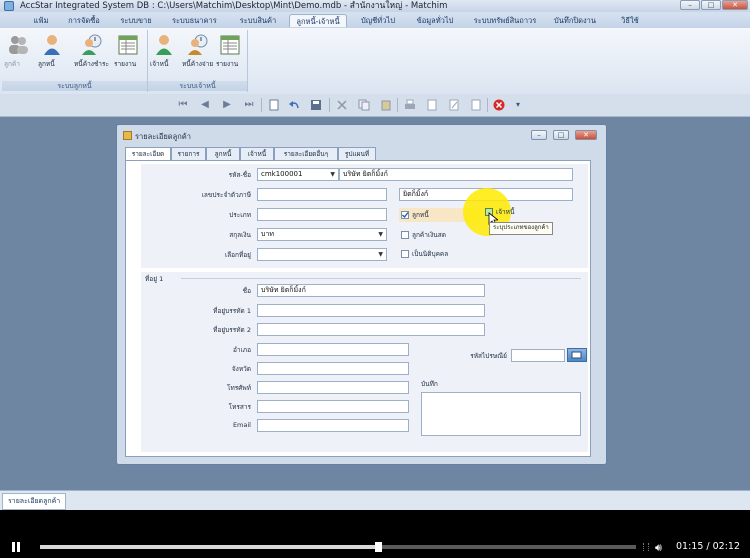 This screenshot has width=750, height=558. What do you see at coordinates (646, 547) in the screenshot?
I see `grip-icon` at bounding box center [646, 547].